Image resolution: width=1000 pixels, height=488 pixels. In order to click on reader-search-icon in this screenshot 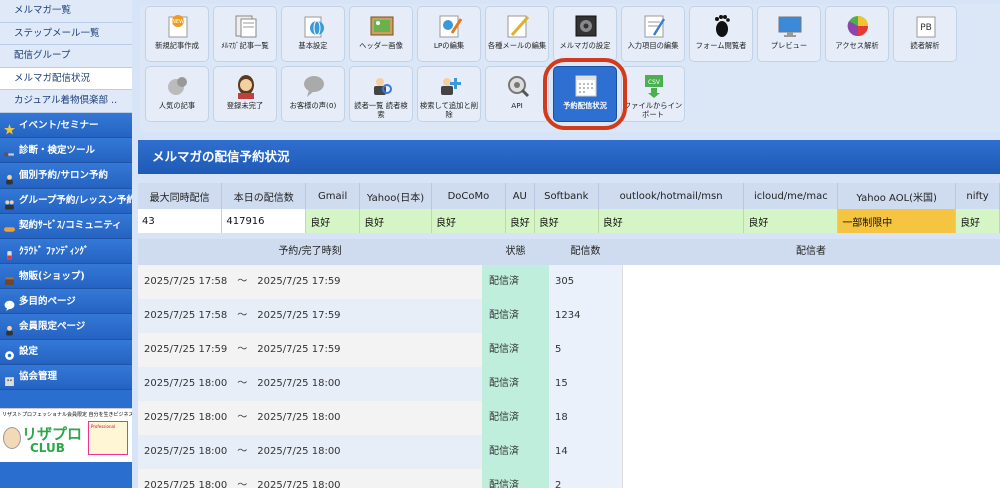, I will do `click(382, 86)`.